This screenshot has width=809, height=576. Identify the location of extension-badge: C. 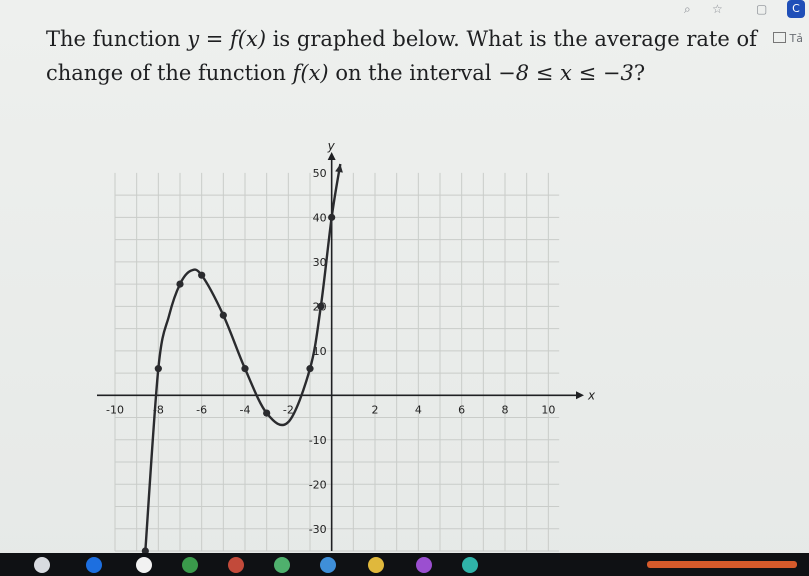
(796, 9).